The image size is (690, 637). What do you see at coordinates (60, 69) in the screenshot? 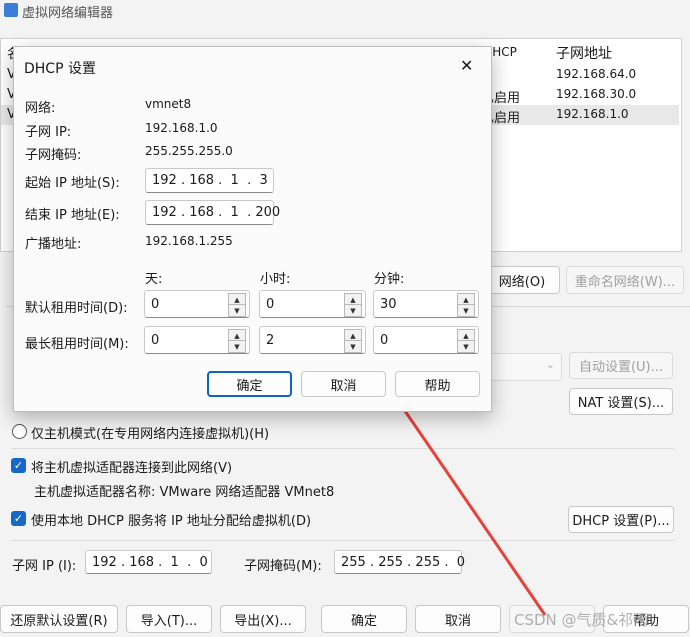
I see `dialog-title: DHCP 设置` at bounding box center [60, 69].